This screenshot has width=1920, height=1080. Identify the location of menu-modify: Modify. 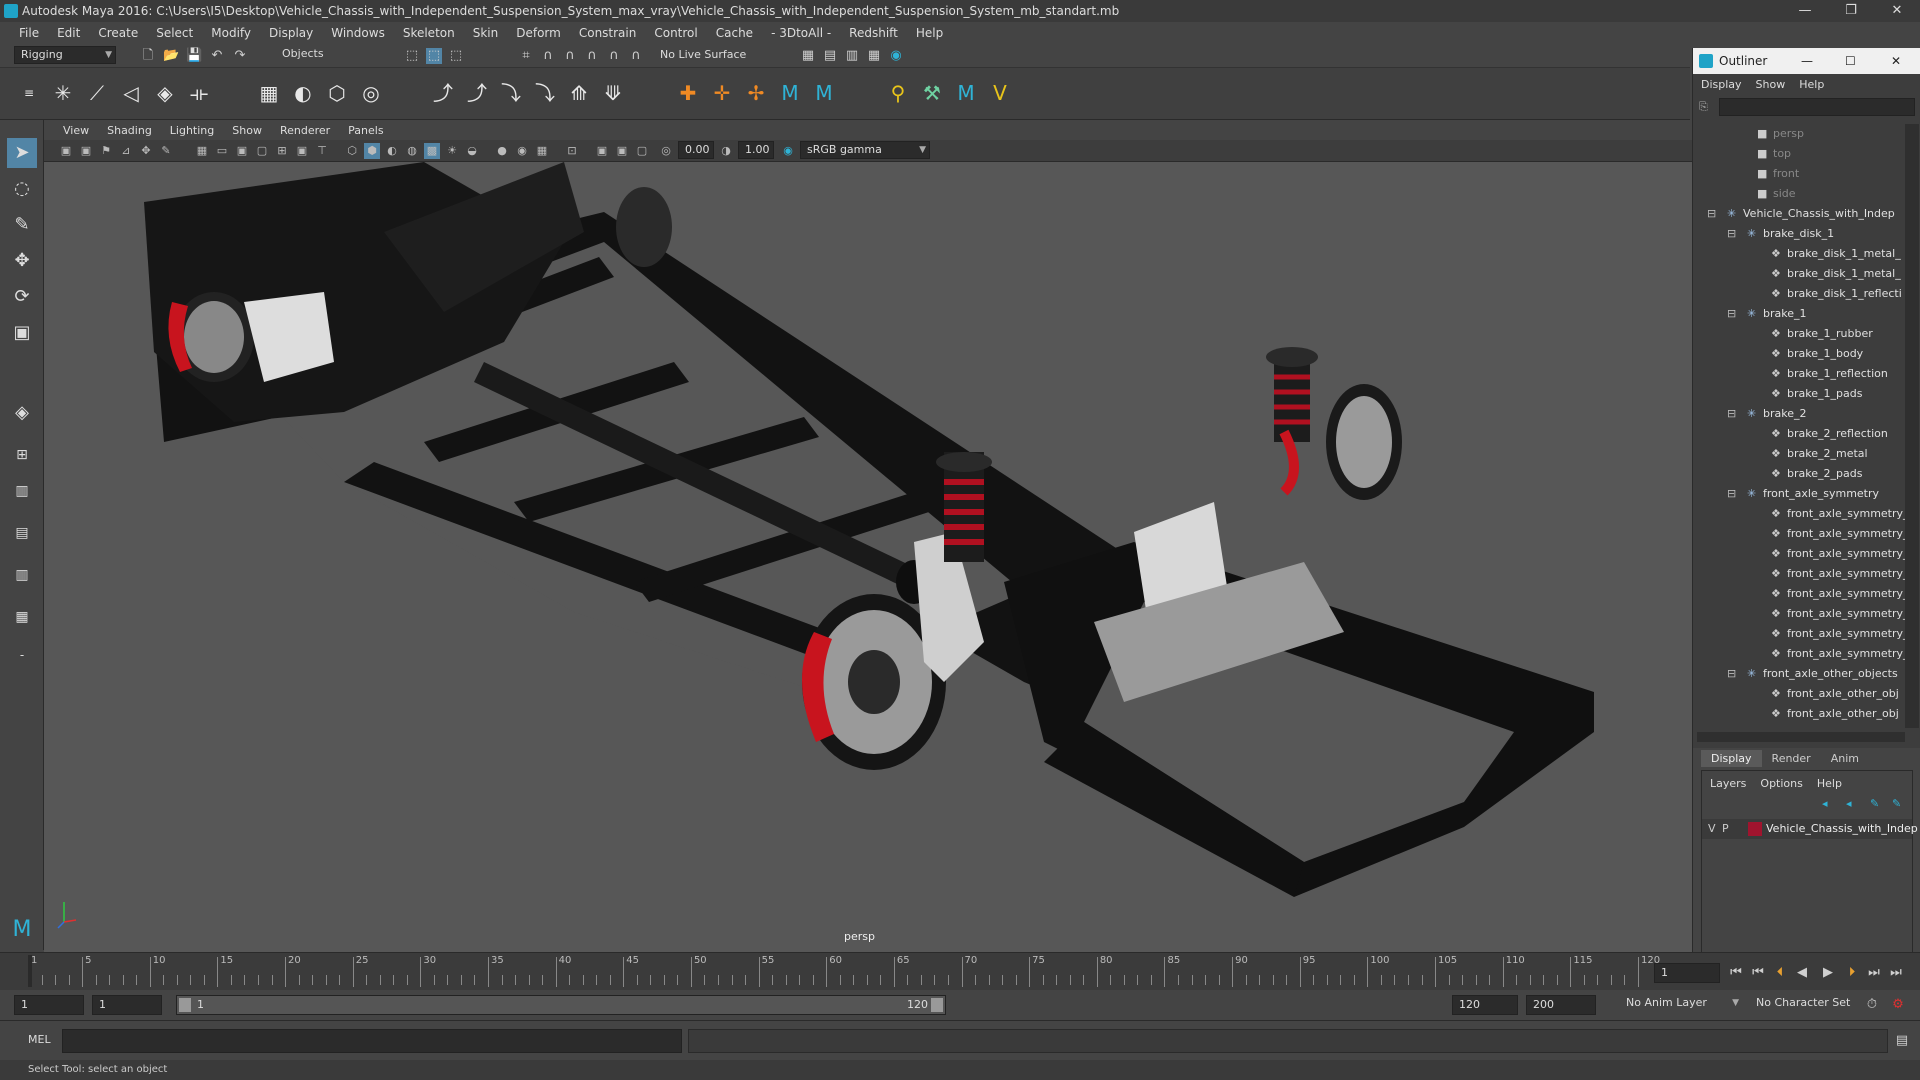
(231, 33).